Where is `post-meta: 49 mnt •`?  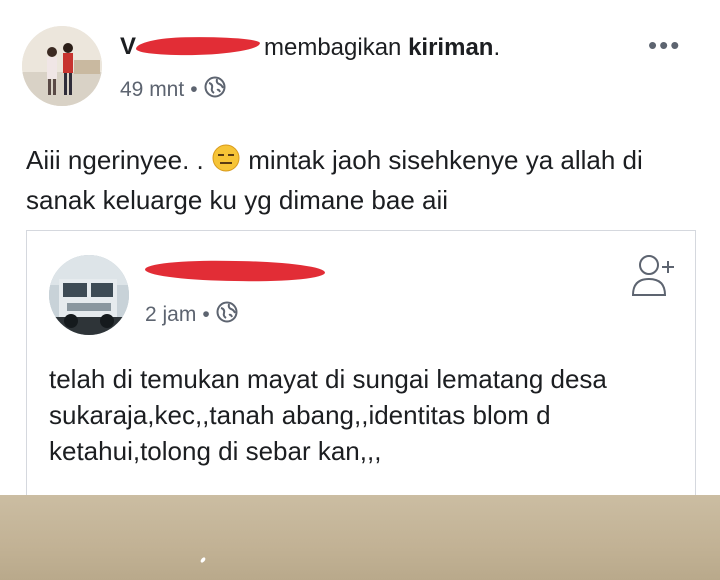 post-meta: 49 mnt • is located at coordinates (173, 90).